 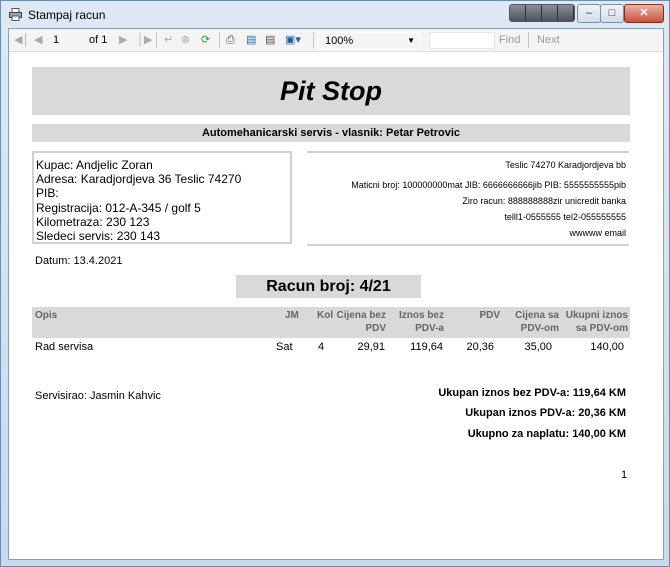 What do you see at coordinates (292, 315) in the screenshot?
I see `col-jm: JM` at bounding box center [292, 315].